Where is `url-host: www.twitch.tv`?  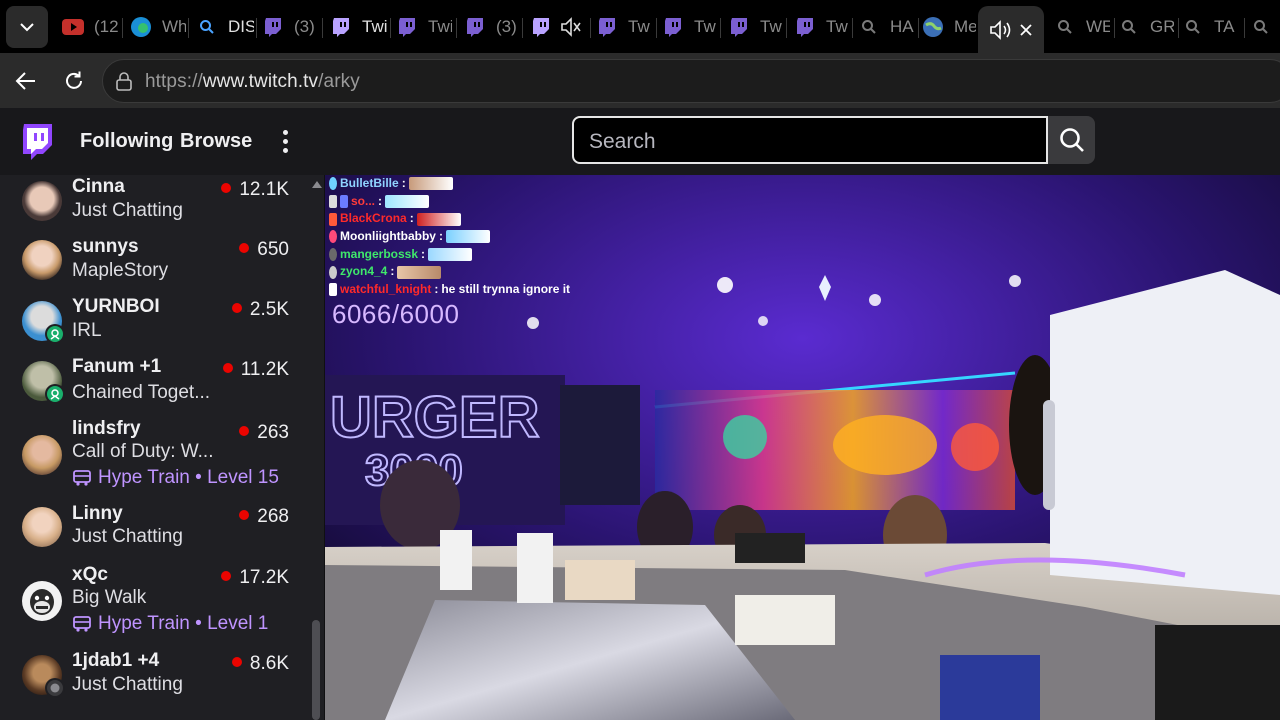
url-host: www.twitch.tv is located at coordinates (260, 81).